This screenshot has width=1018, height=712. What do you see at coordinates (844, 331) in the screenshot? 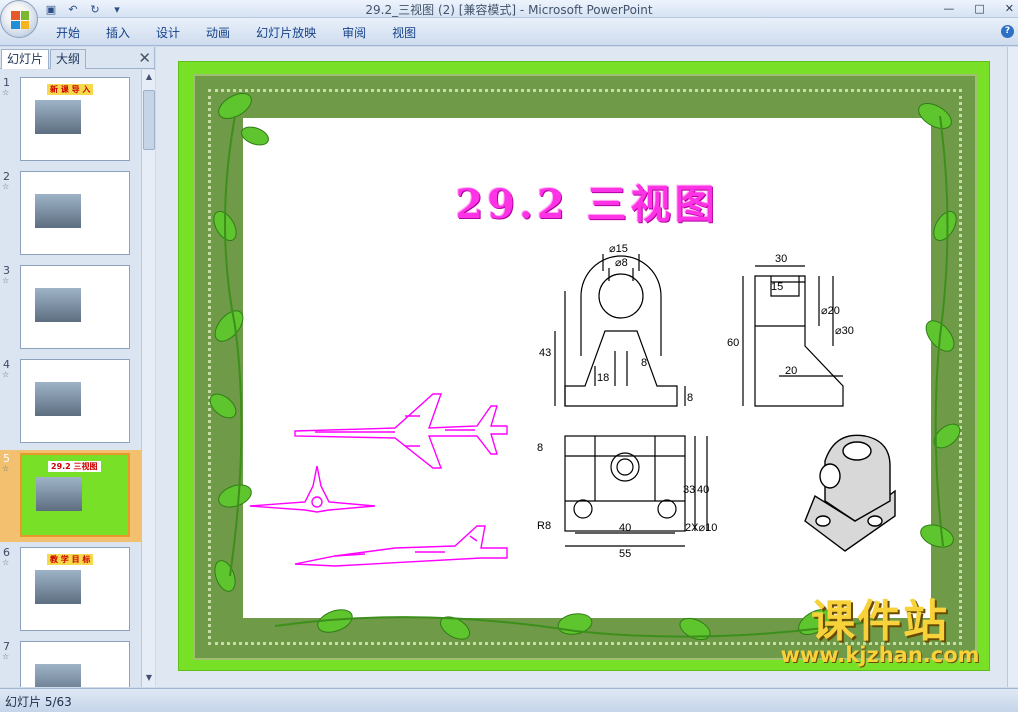
I see `dim-d30: ⌀30` at bounding box center [844, 331].